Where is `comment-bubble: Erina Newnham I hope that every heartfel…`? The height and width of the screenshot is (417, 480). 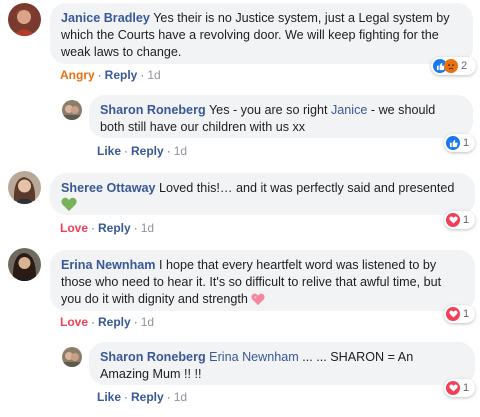 comment-bubble: Erina Newnham I hope that every heartfel… is located at coordinates (262, 280).